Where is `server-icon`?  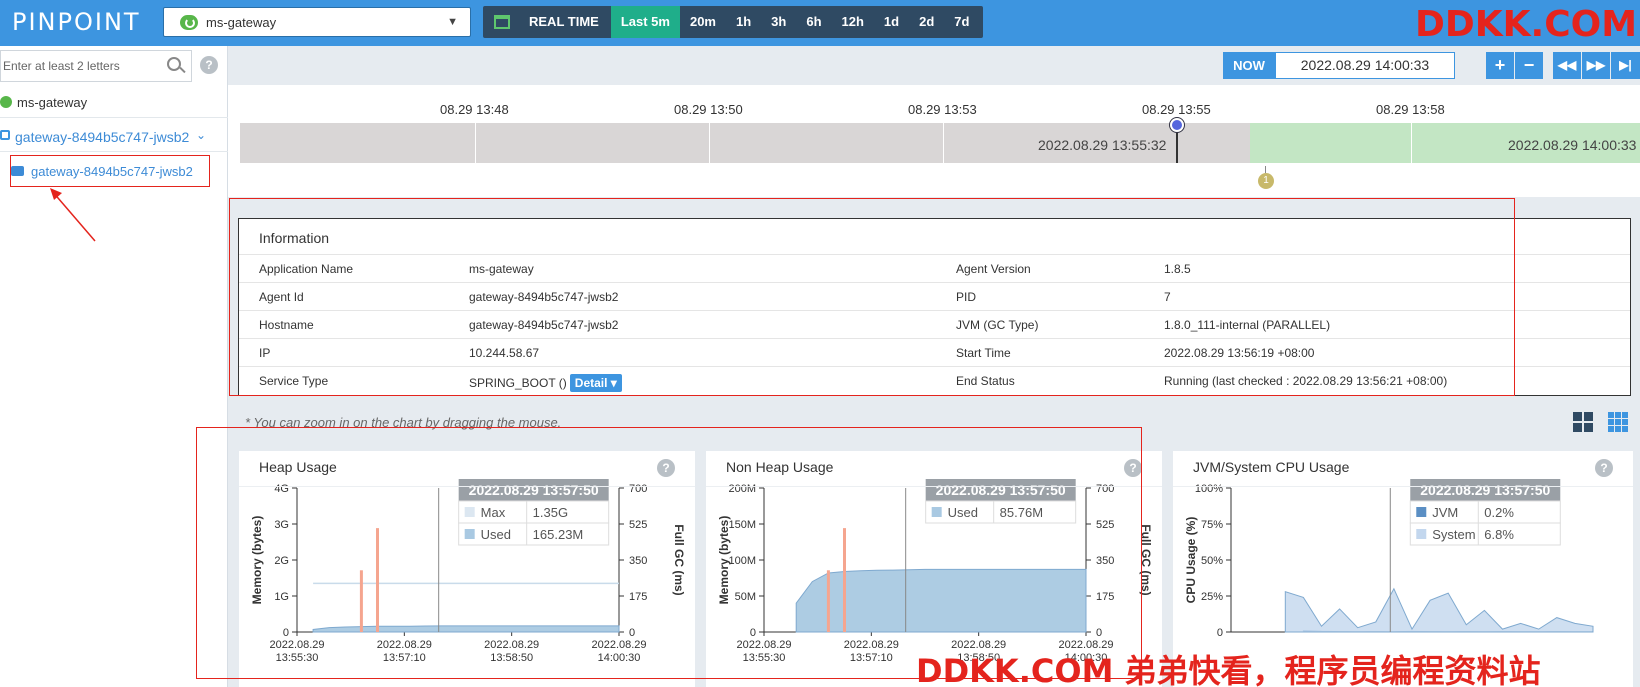
server-icon is located at coordinates (17, 171).